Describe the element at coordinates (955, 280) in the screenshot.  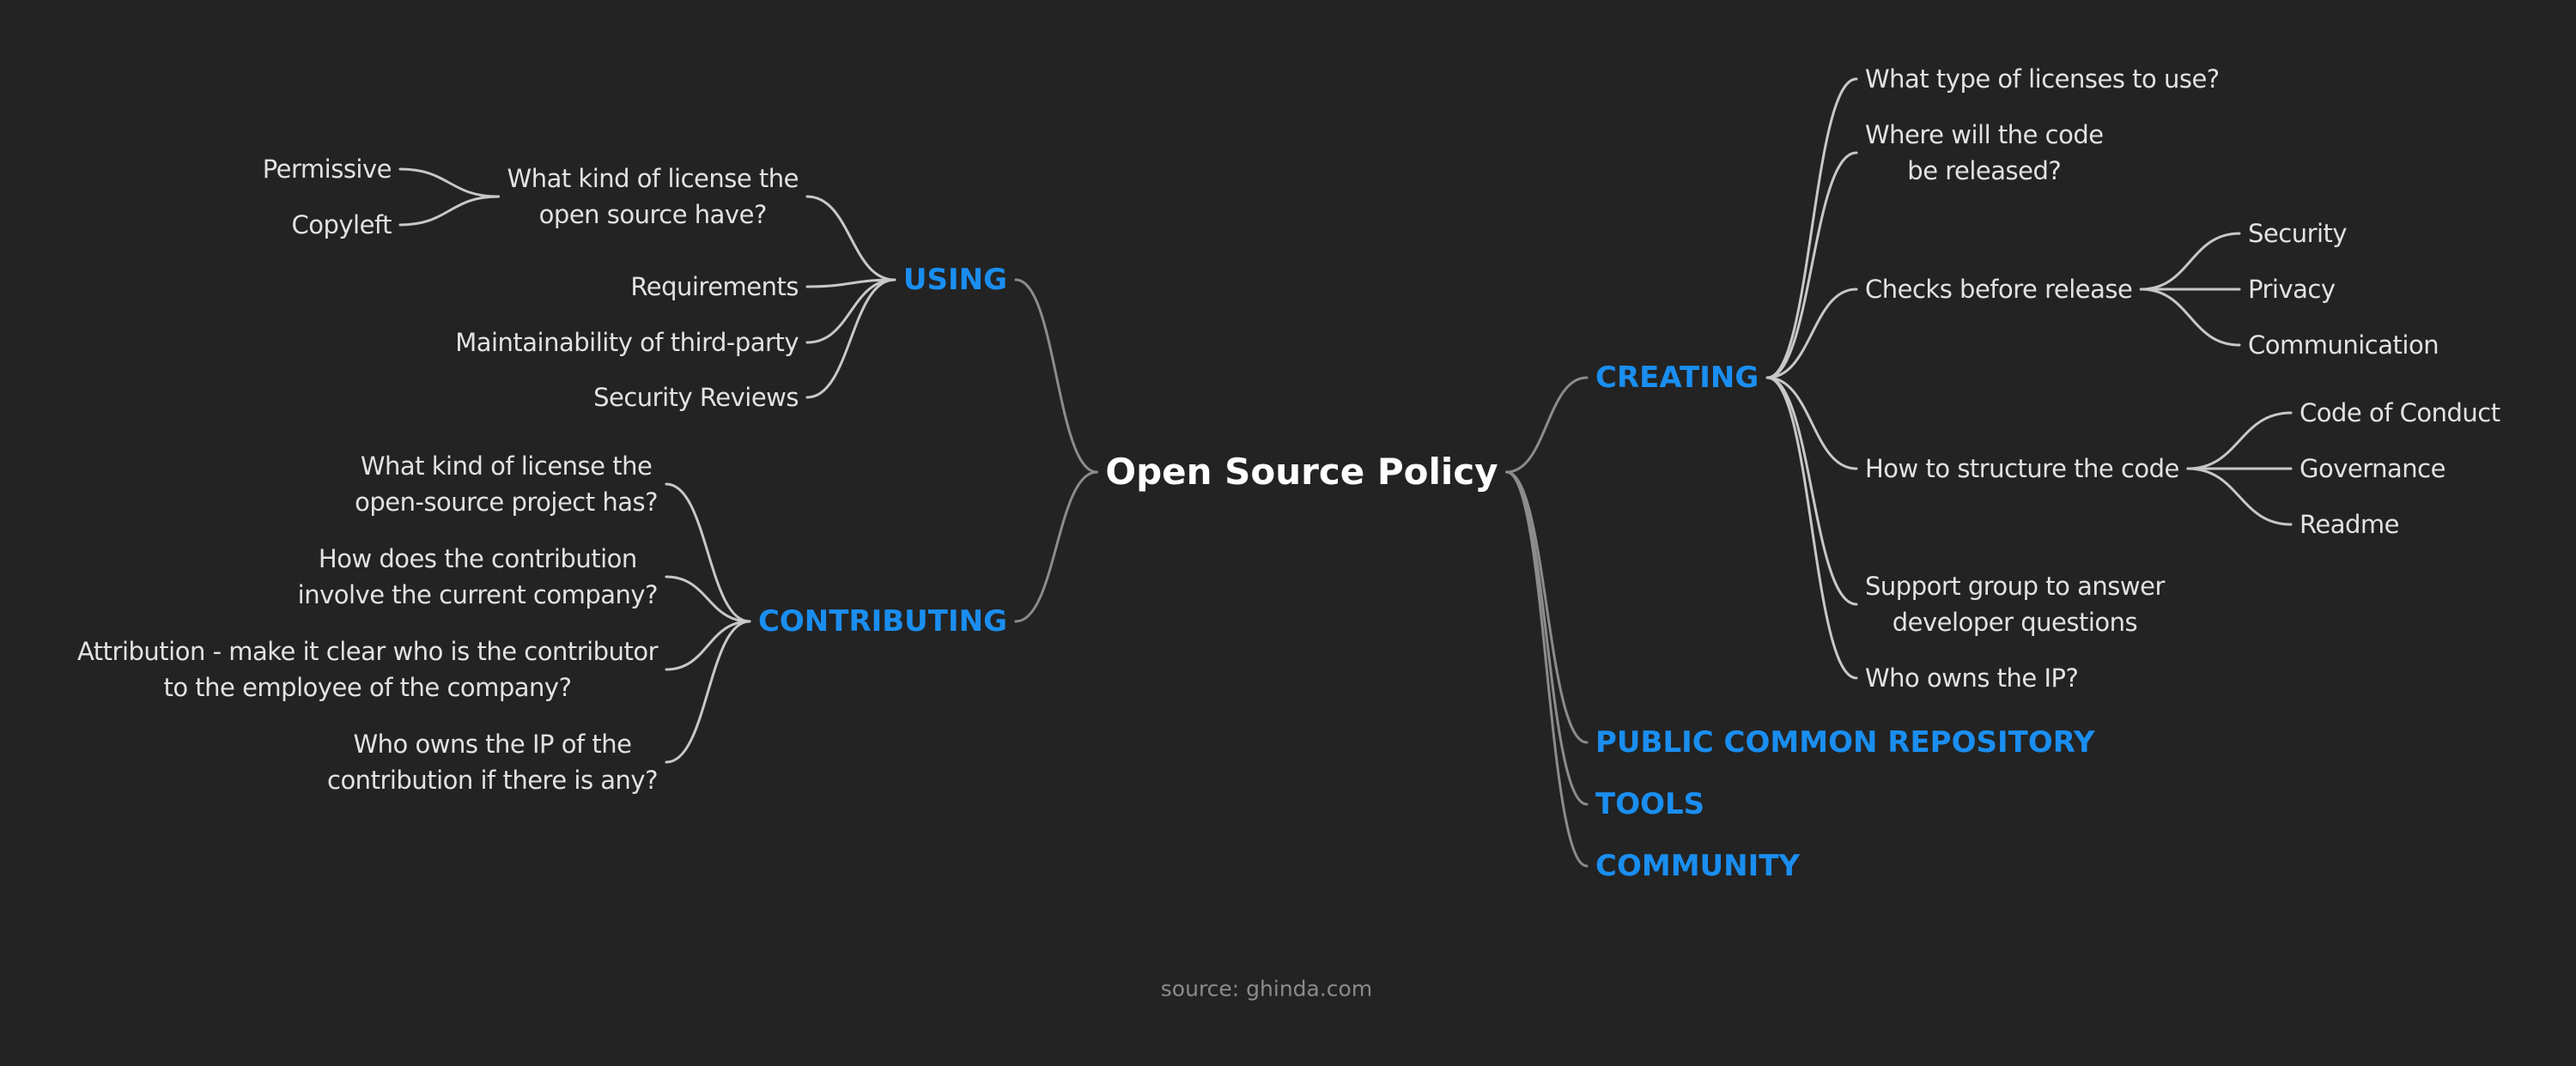
I see `main-topic-using: USING` at that location.